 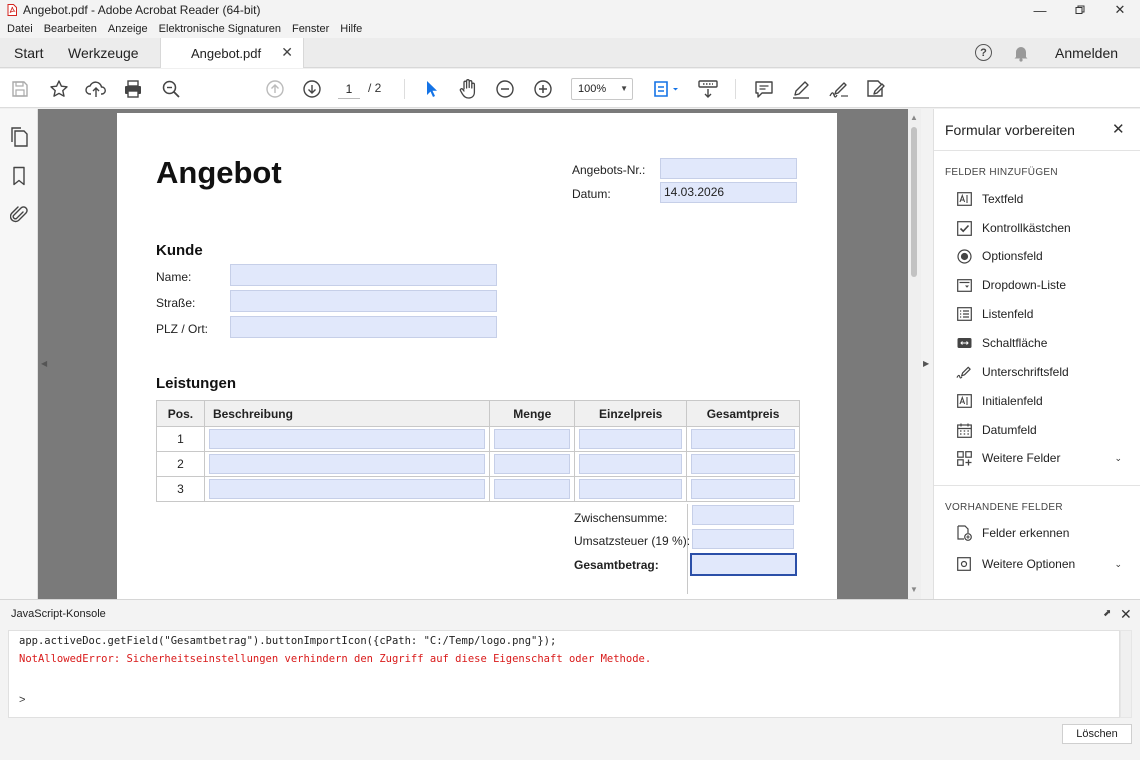 What do you see at coordinates (174, 277) in the screenshot?
I see `name-label: Name:` at bounding box center [174, 277].